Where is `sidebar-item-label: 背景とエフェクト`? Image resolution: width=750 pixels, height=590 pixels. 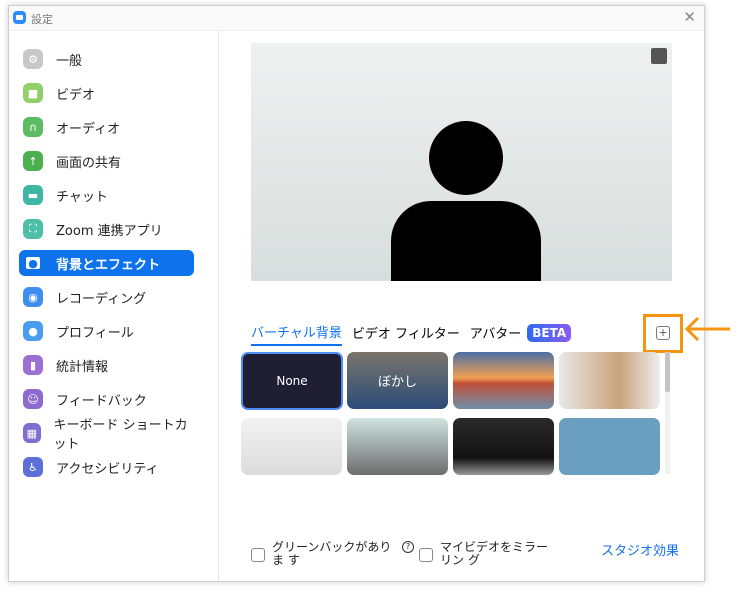
sidebar-item-label: 背景とエフェクト is located at coordinates (108, 265).